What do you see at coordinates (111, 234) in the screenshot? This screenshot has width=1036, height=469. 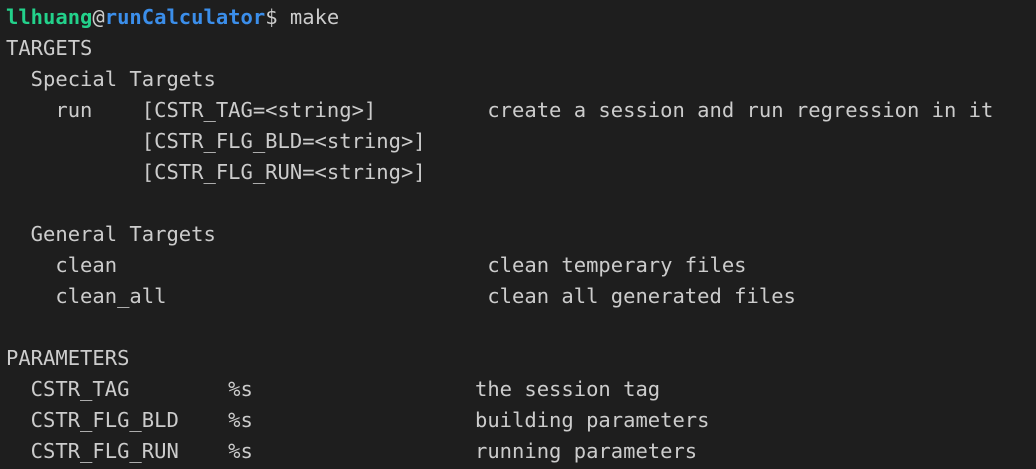 I see `subheading-general-targets: General Targets` at bounding box center [111, 234].